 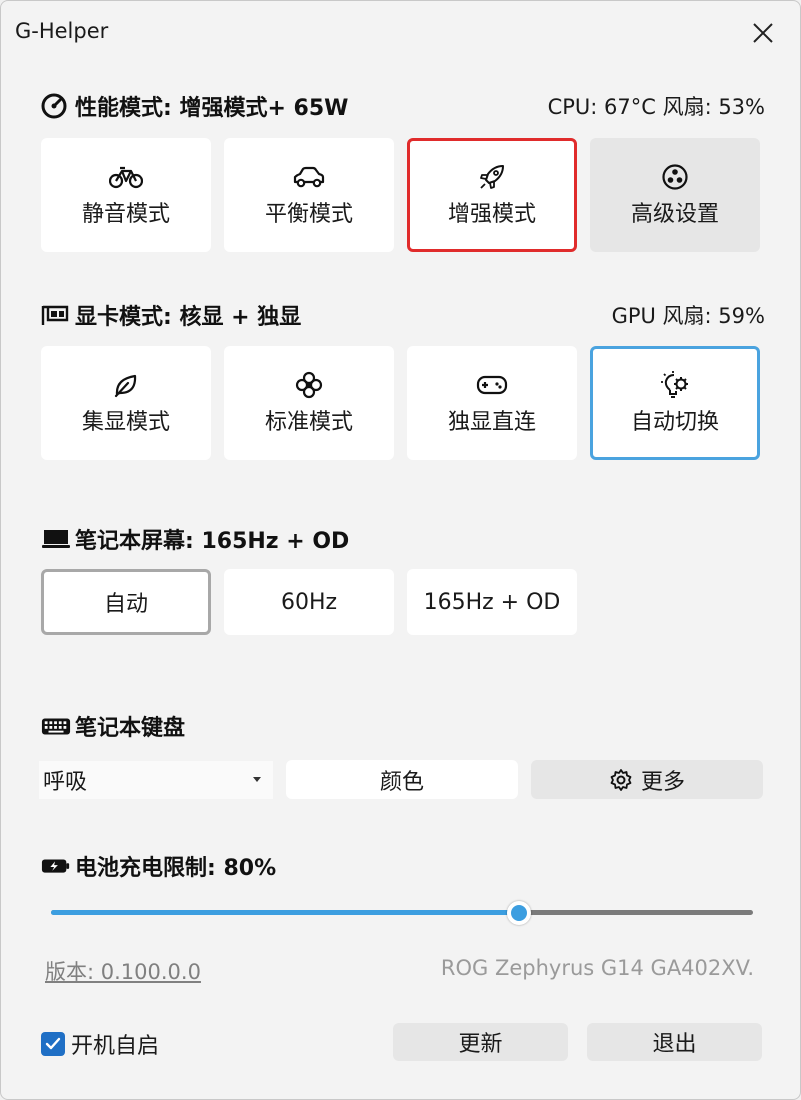 I want to click on keyboard-color-label: 颜色, so click(x=401, y=782).